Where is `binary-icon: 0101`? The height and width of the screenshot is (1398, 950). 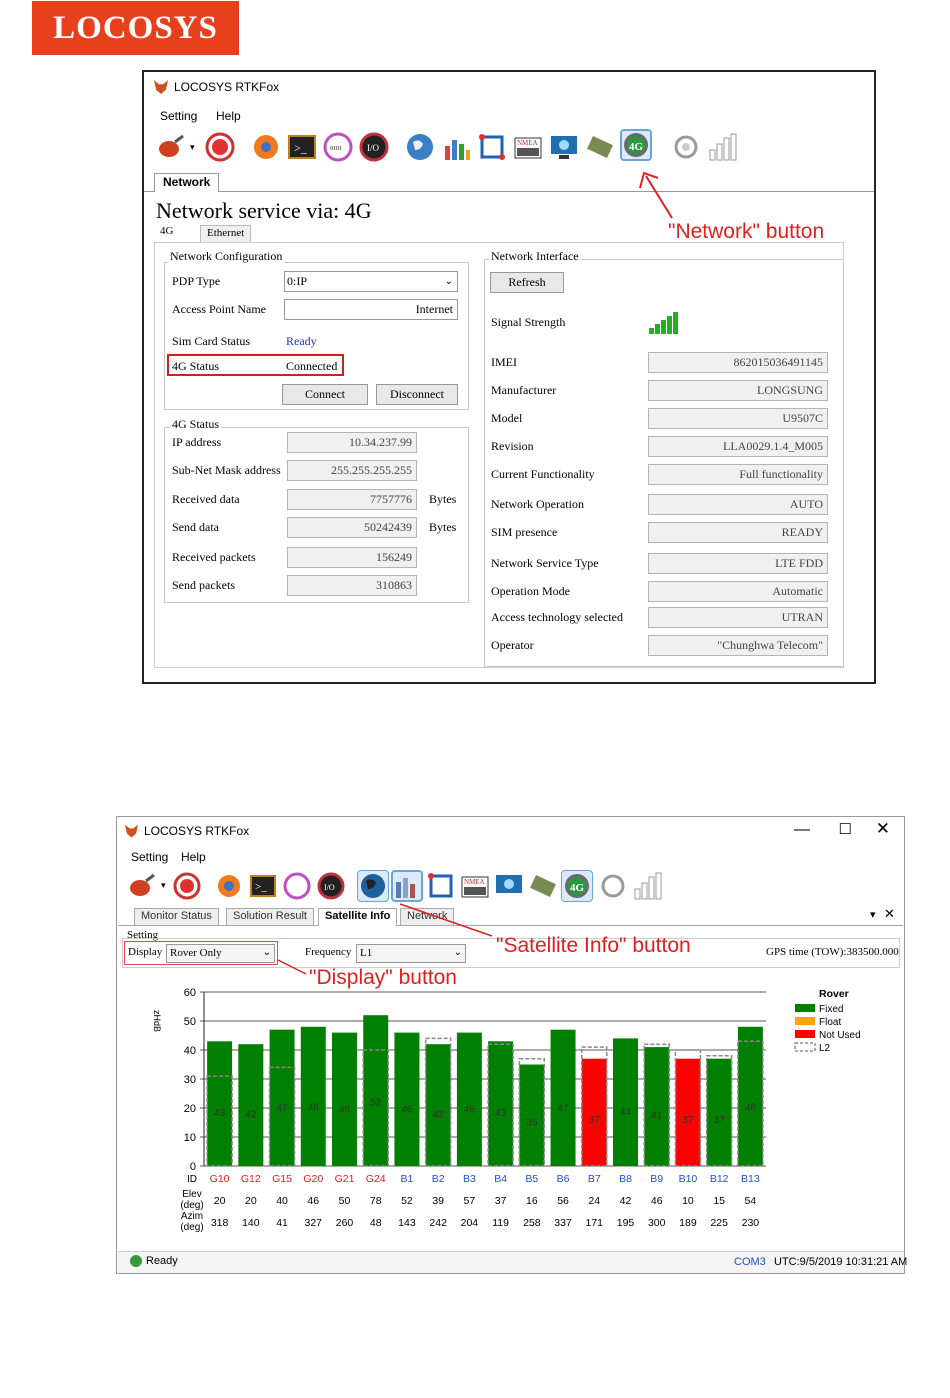 binary-icon: 0101 is located at coordinates (338, 147).